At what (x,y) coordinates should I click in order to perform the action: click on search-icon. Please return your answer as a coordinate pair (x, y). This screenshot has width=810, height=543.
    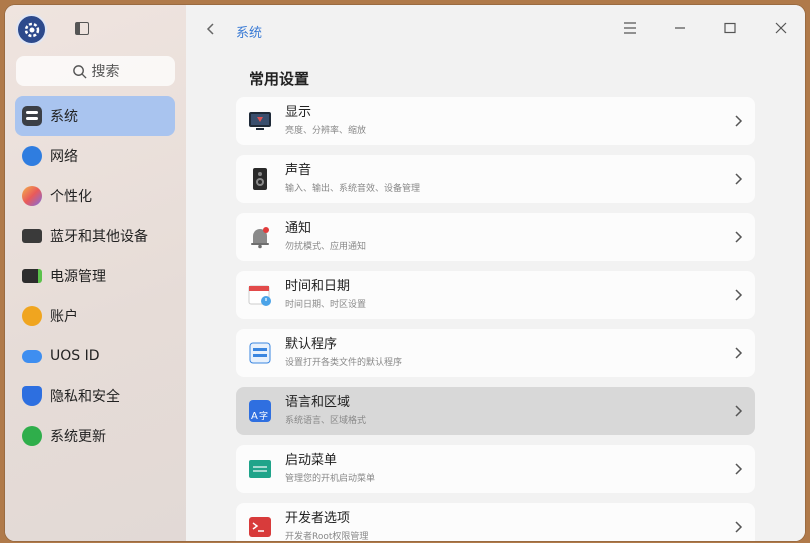
    Looking at the image, I should click on (79, 71).